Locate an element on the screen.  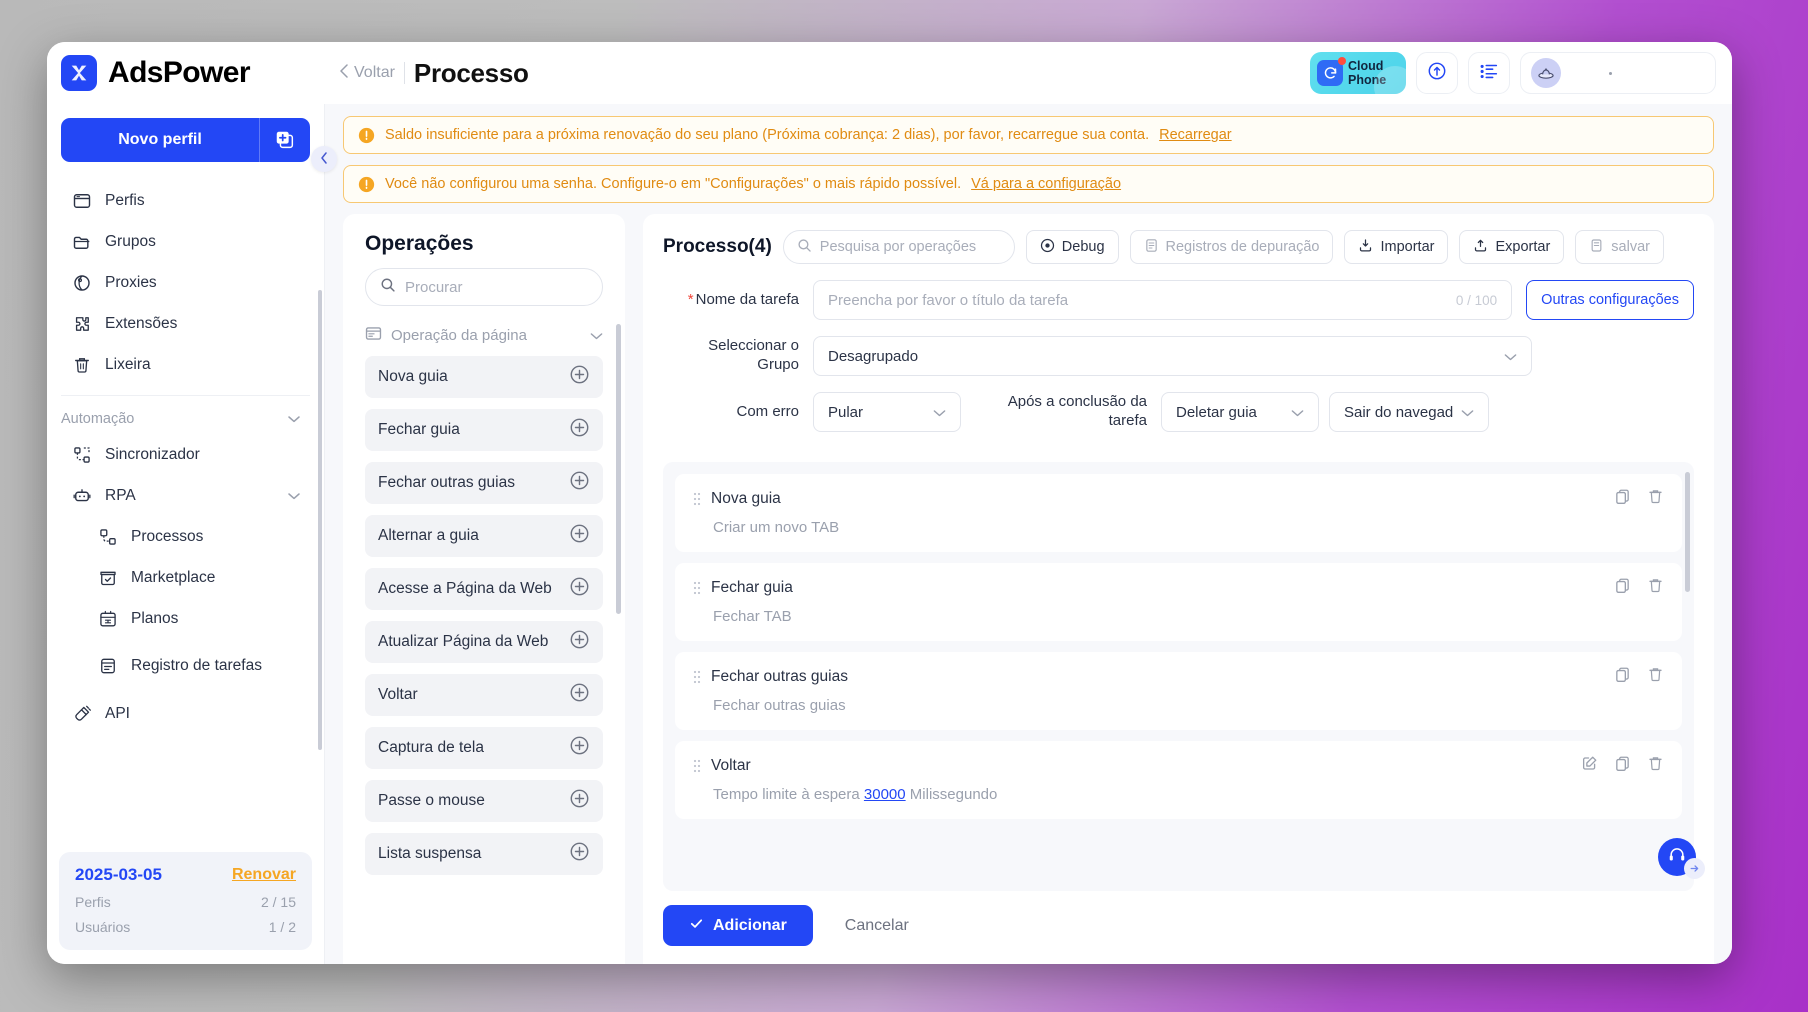
sidebar-item-proxies: Proxies is located at coordinates (185, 282).